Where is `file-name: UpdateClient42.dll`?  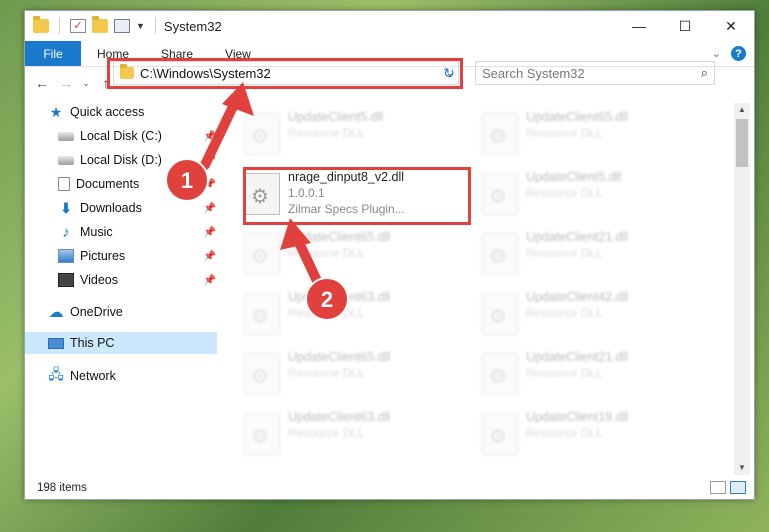 file-name: UpdateClient42.dll is located at coordinates (577, 297).